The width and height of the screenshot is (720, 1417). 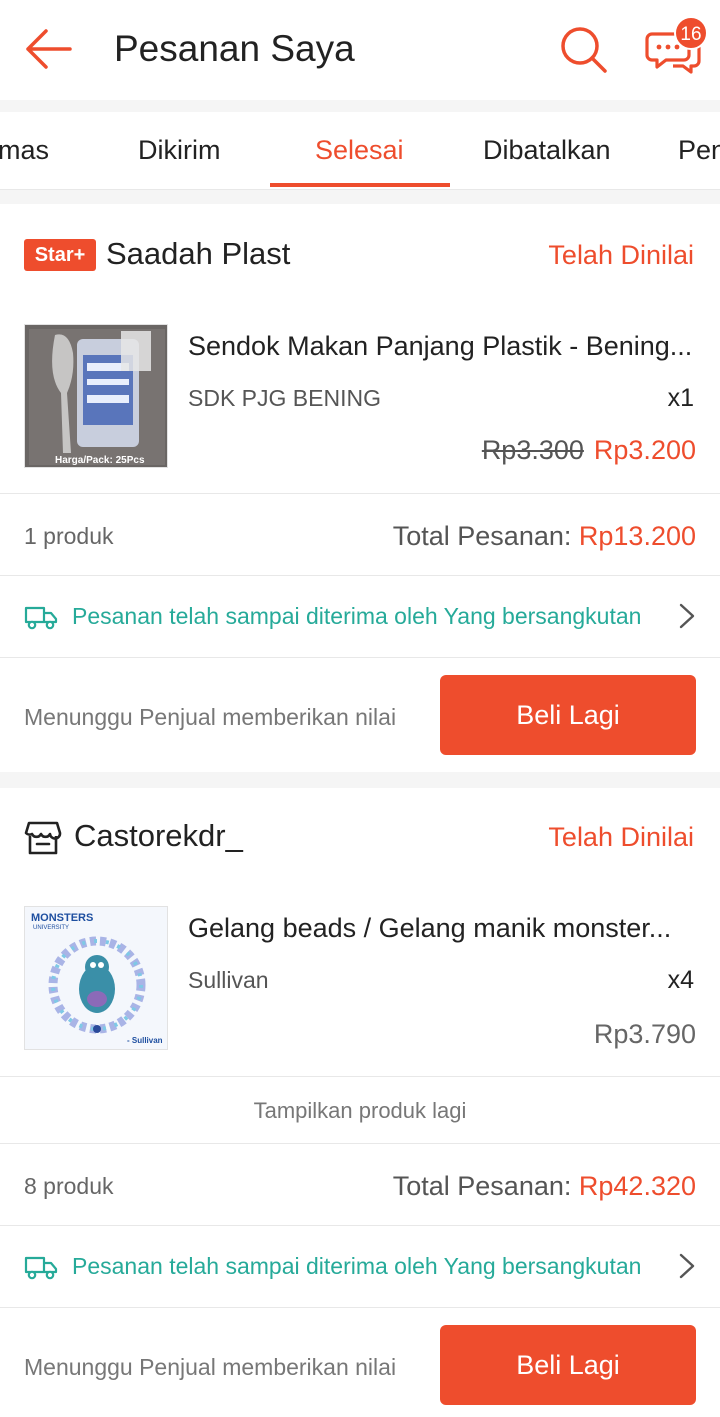 I want to click on tab-dibatalkan: Dibatalkan, so click(x=547, y=150).